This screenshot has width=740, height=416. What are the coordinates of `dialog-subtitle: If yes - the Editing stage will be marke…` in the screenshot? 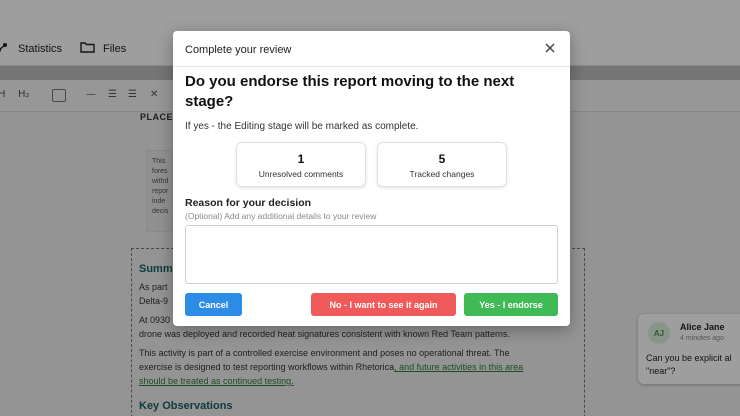 It's located at (302, 126).